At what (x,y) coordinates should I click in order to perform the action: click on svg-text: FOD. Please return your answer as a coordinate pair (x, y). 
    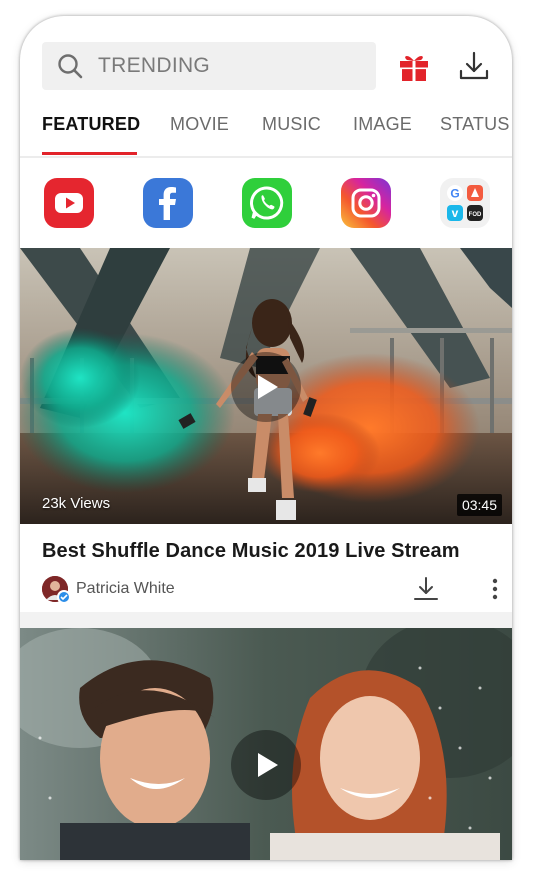
    Looking at the image, I should click on (475, 215).